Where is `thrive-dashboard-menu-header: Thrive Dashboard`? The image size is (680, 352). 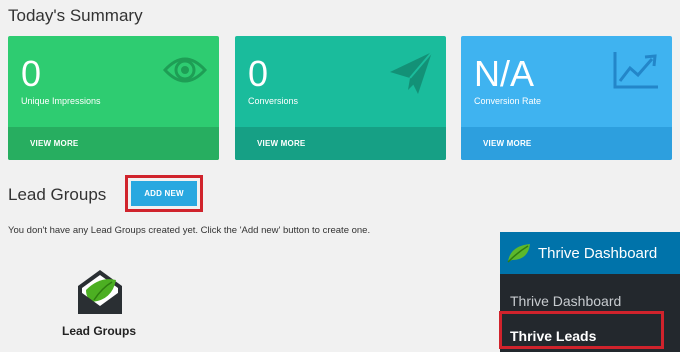
thrive-dashboard-menu-header: Thrive Dashboard is located at coordinates (590, 253).